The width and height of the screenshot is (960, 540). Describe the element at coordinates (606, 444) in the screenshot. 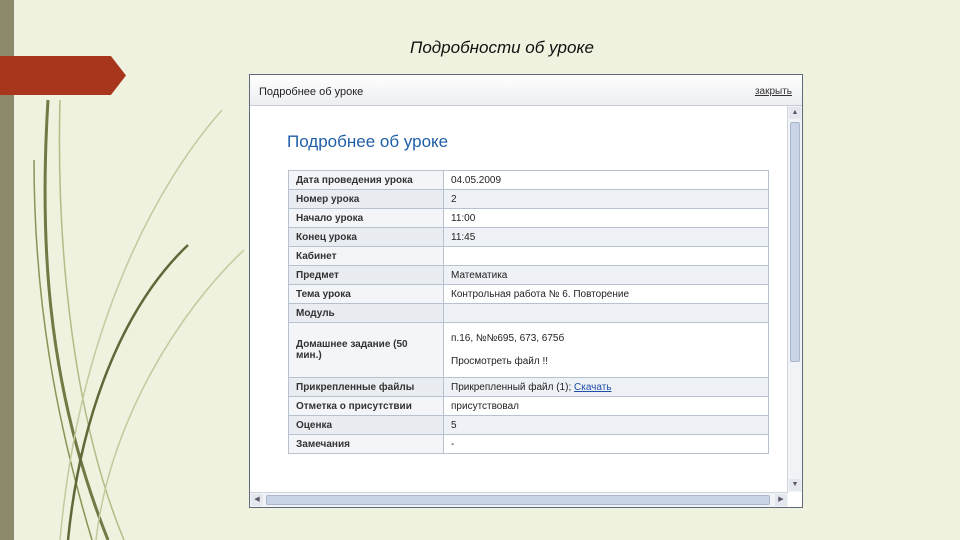

I see `row-value: -` at that location.